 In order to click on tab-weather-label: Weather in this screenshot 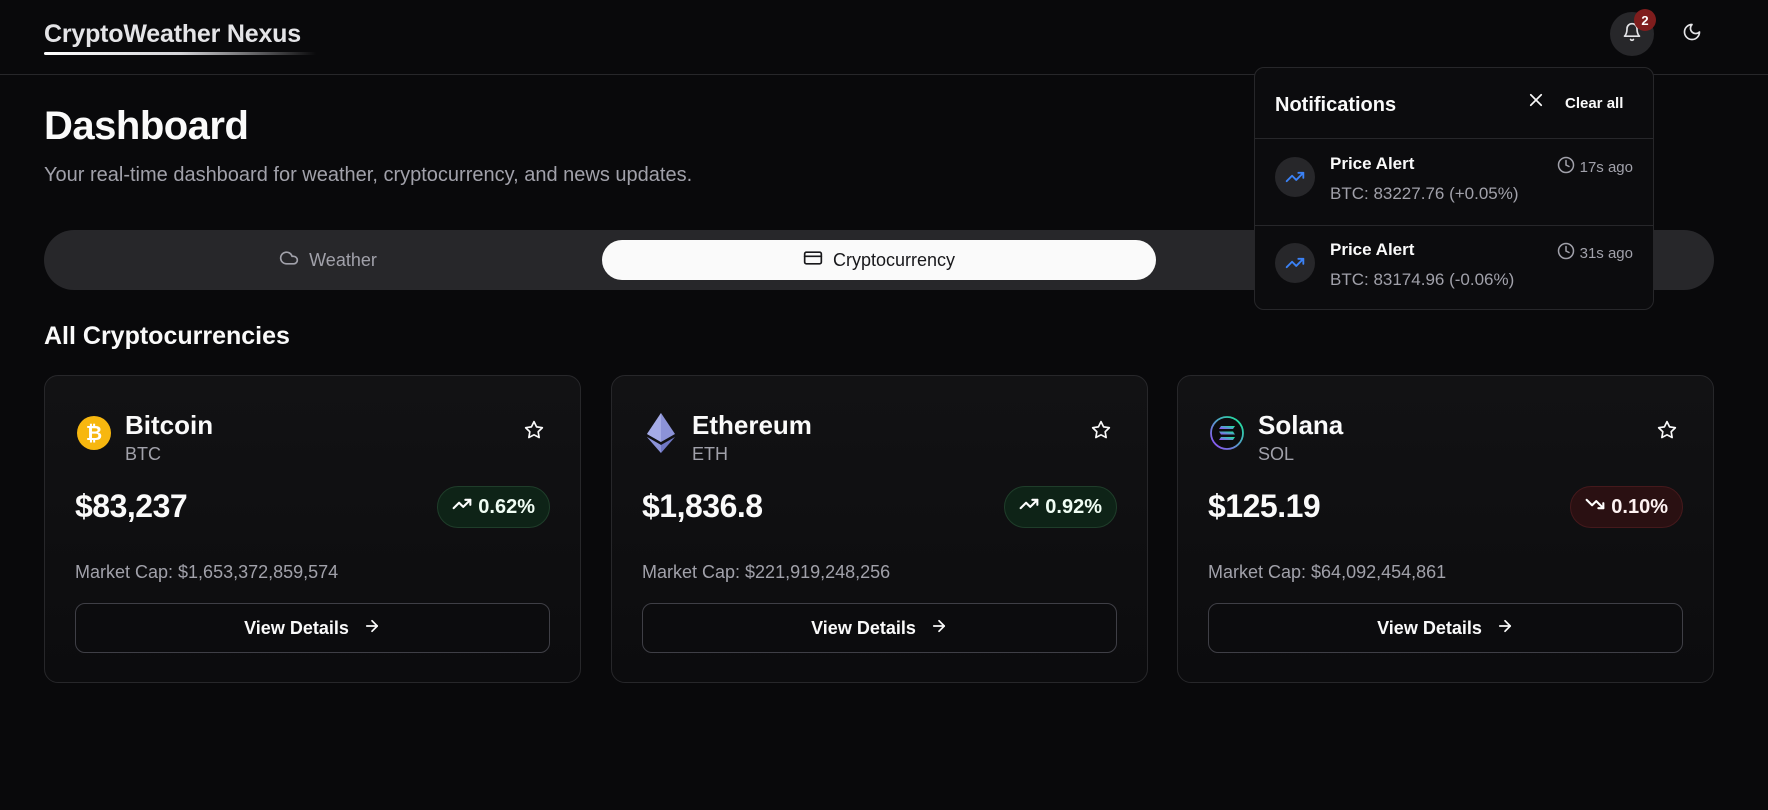, I will do `click(343, 259)`.